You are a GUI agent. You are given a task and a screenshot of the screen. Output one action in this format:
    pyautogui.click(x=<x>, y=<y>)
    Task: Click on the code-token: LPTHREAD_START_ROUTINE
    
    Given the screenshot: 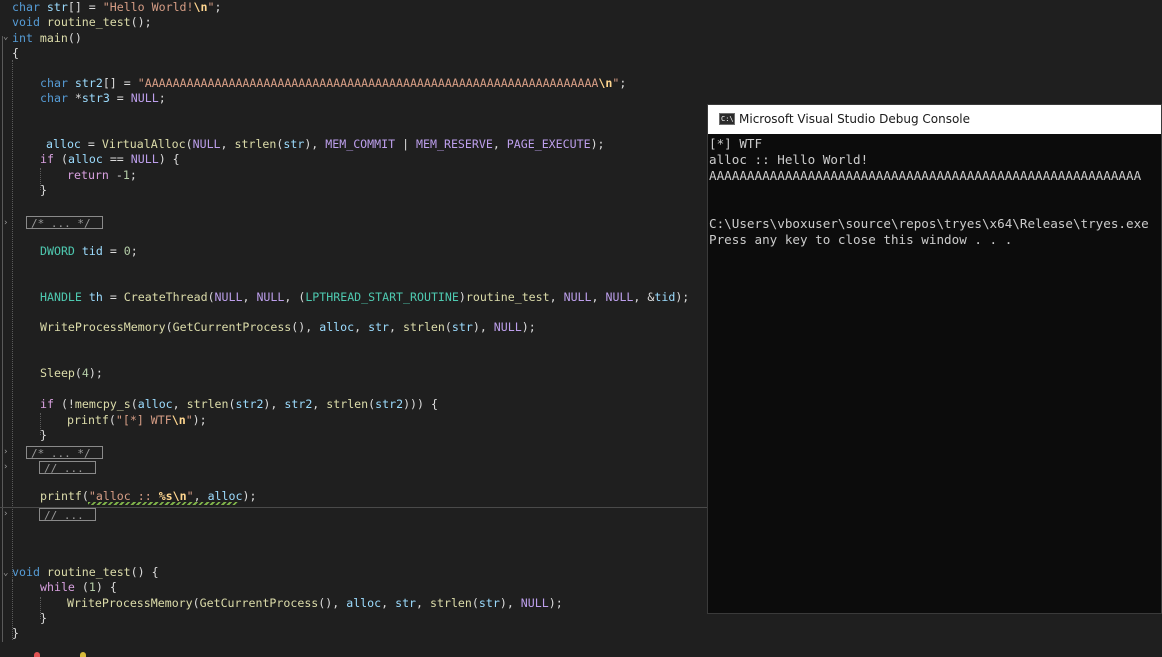 What is the action you would take?
    pyautogui.click(x=382, y=297)
    